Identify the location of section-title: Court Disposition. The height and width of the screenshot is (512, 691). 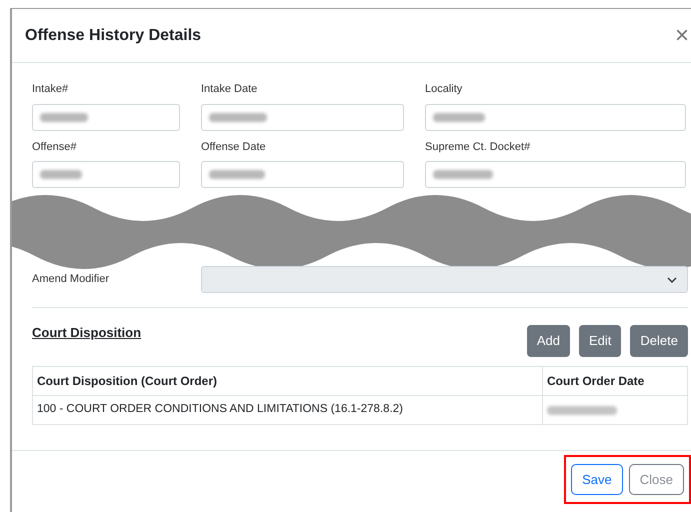
(87, 333).